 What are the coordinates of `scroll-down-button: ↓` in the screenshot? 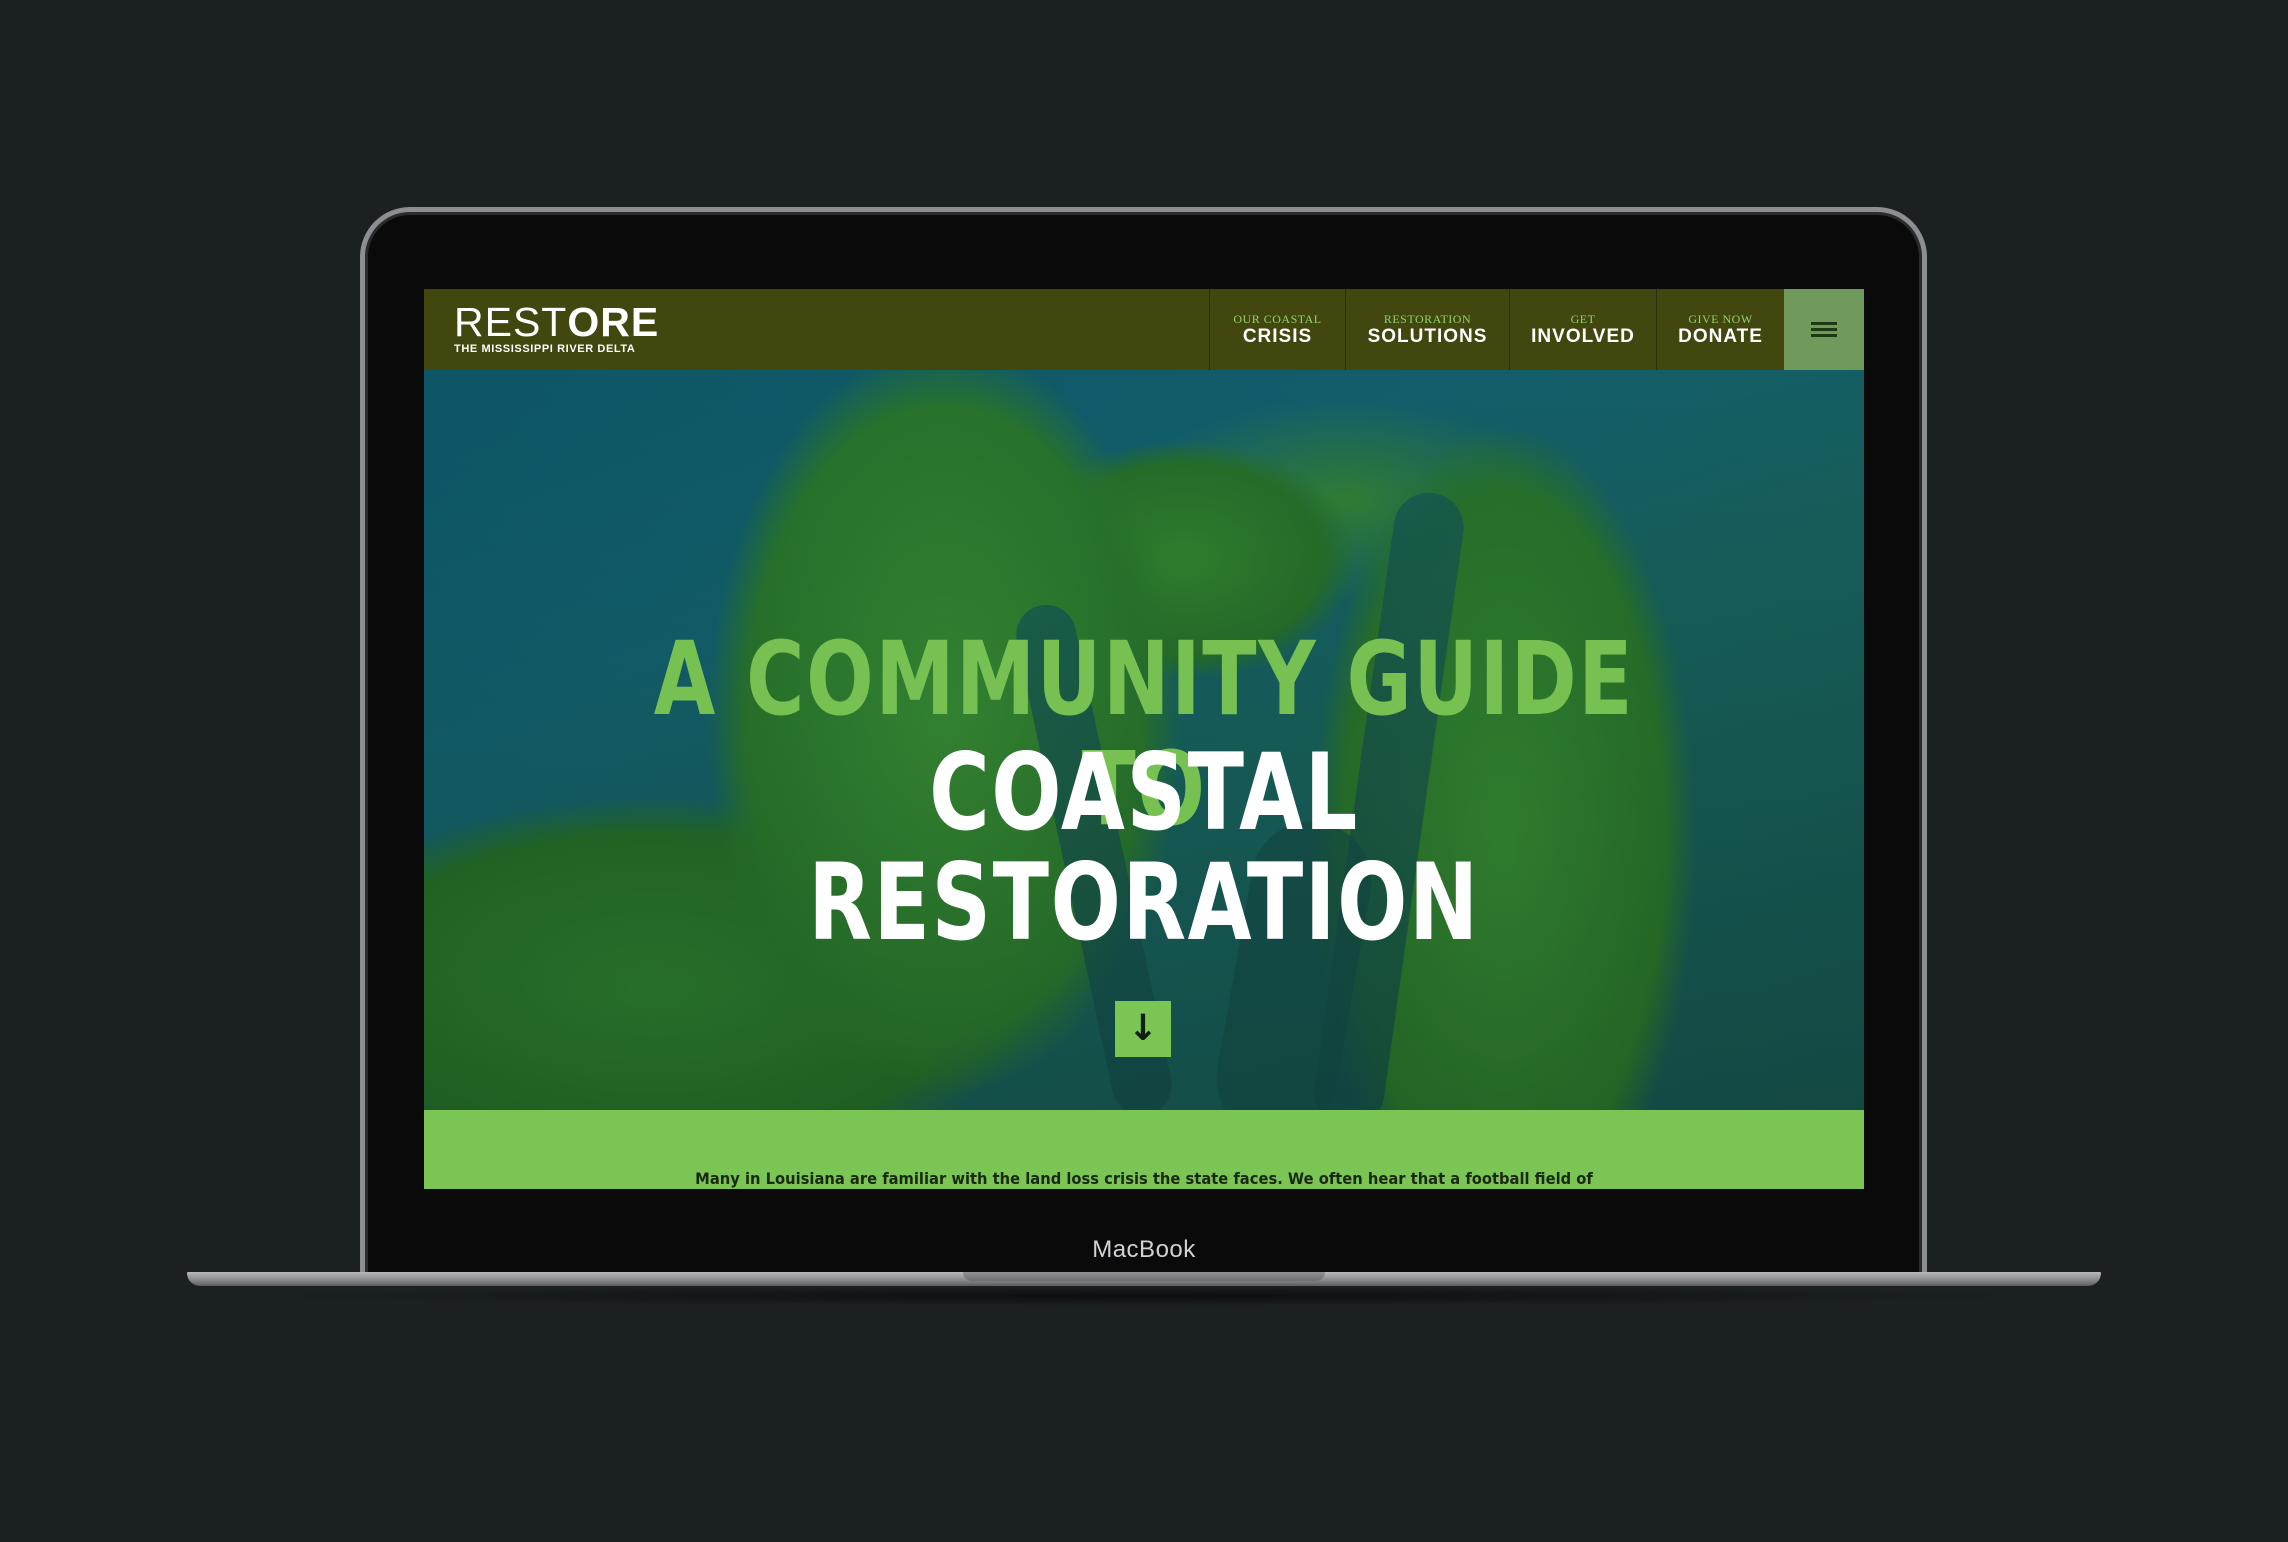 It's located at (1143, 1029).